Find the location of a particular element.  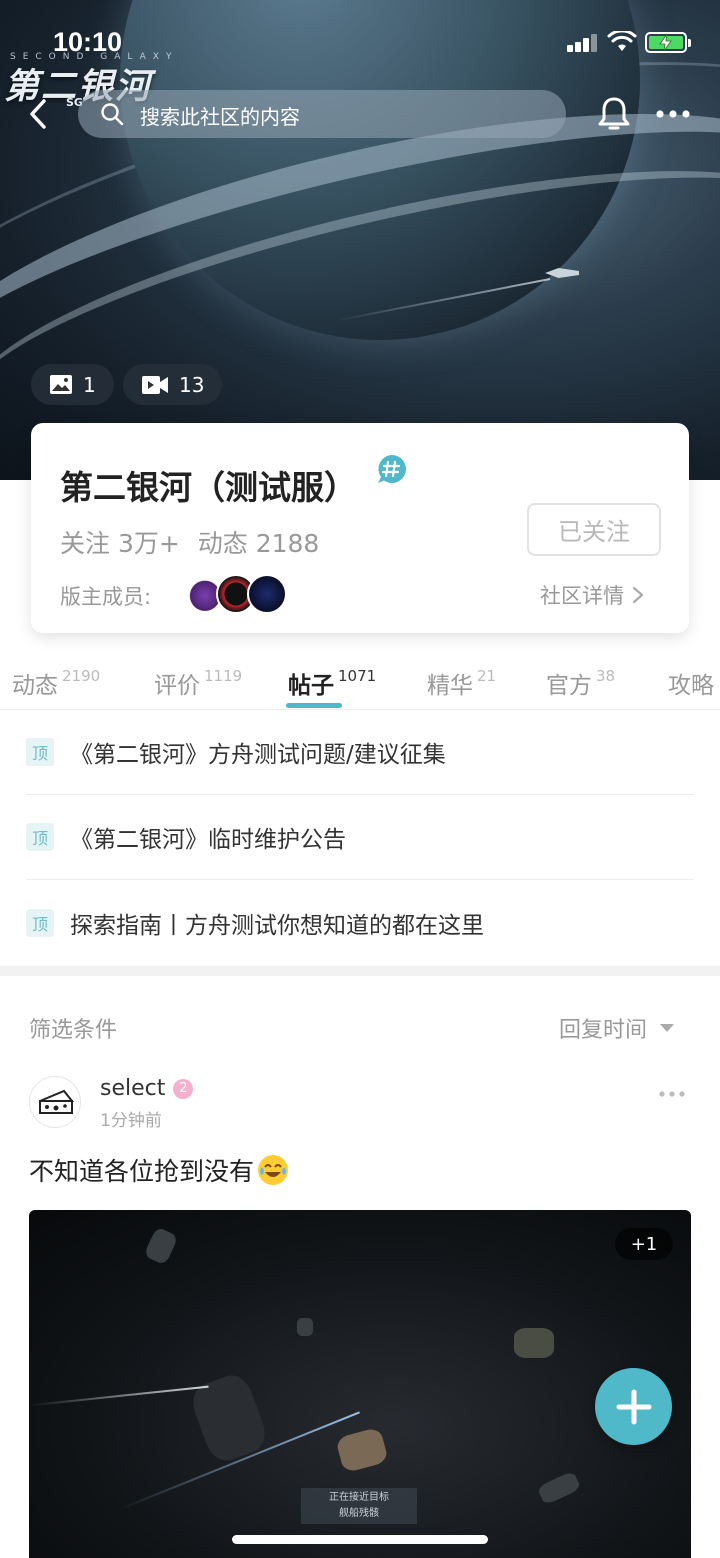

post-timestamp: 1分钟前 is located at coordinates (131, 1121).